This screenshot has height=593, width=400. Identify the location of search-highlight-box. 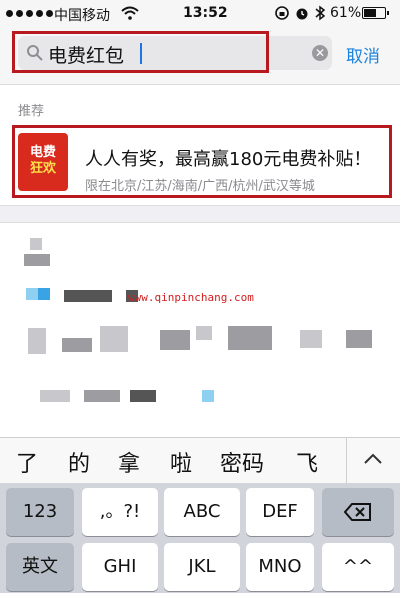
(140, 52).